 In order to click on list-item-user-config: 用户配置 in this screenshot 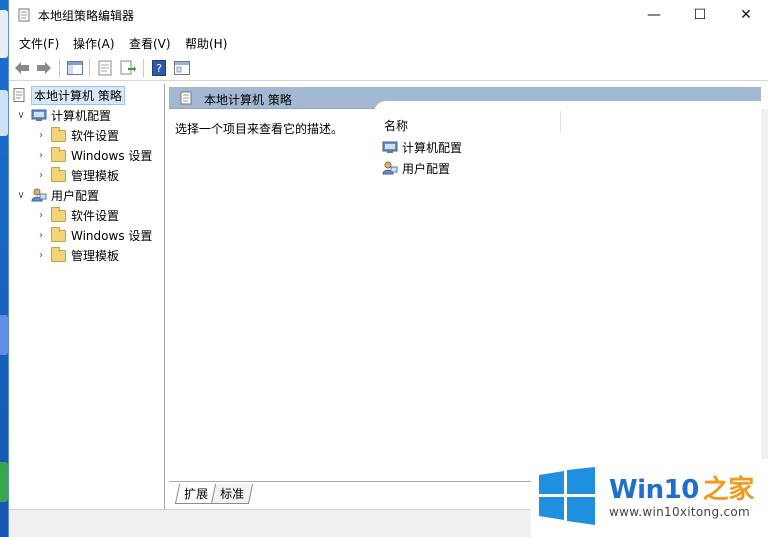, I will do `click(416, 168)`.